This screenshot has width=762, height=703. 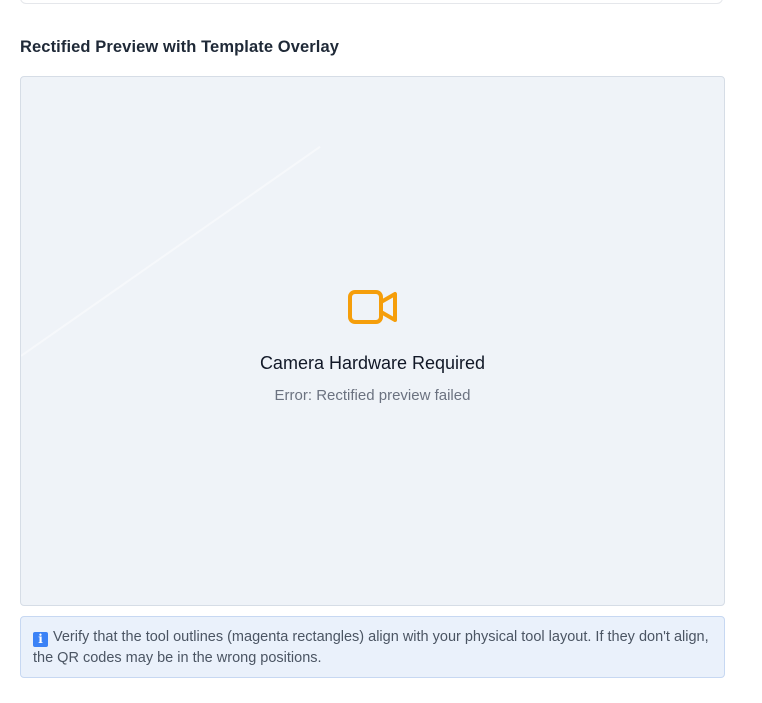 I want to click on camera-required-message: Camera Hardware Required, so click(x=372, y=363).